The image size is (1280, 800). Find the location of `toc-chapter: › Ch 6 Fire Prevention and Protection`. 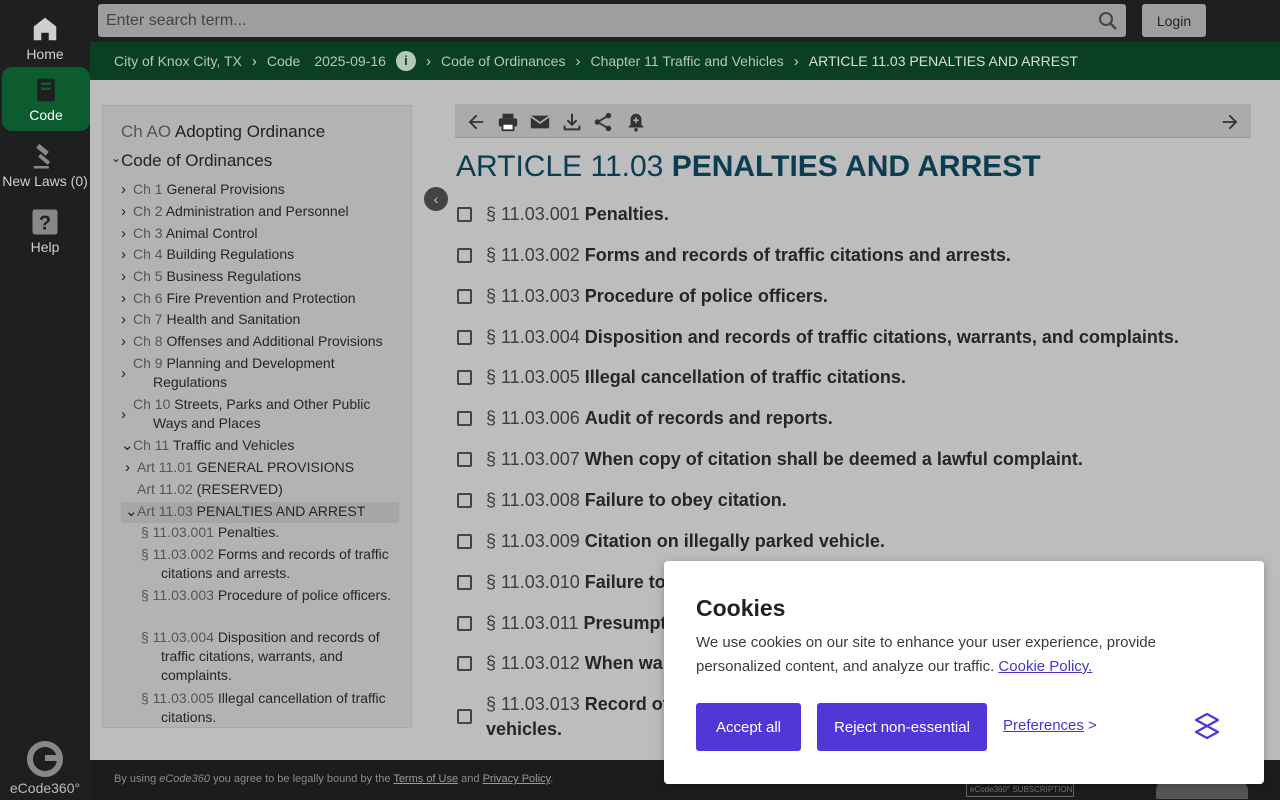

toc-chapter: › Ch 6 Fire Prevention and Protection is located at coordinates (261, 299).